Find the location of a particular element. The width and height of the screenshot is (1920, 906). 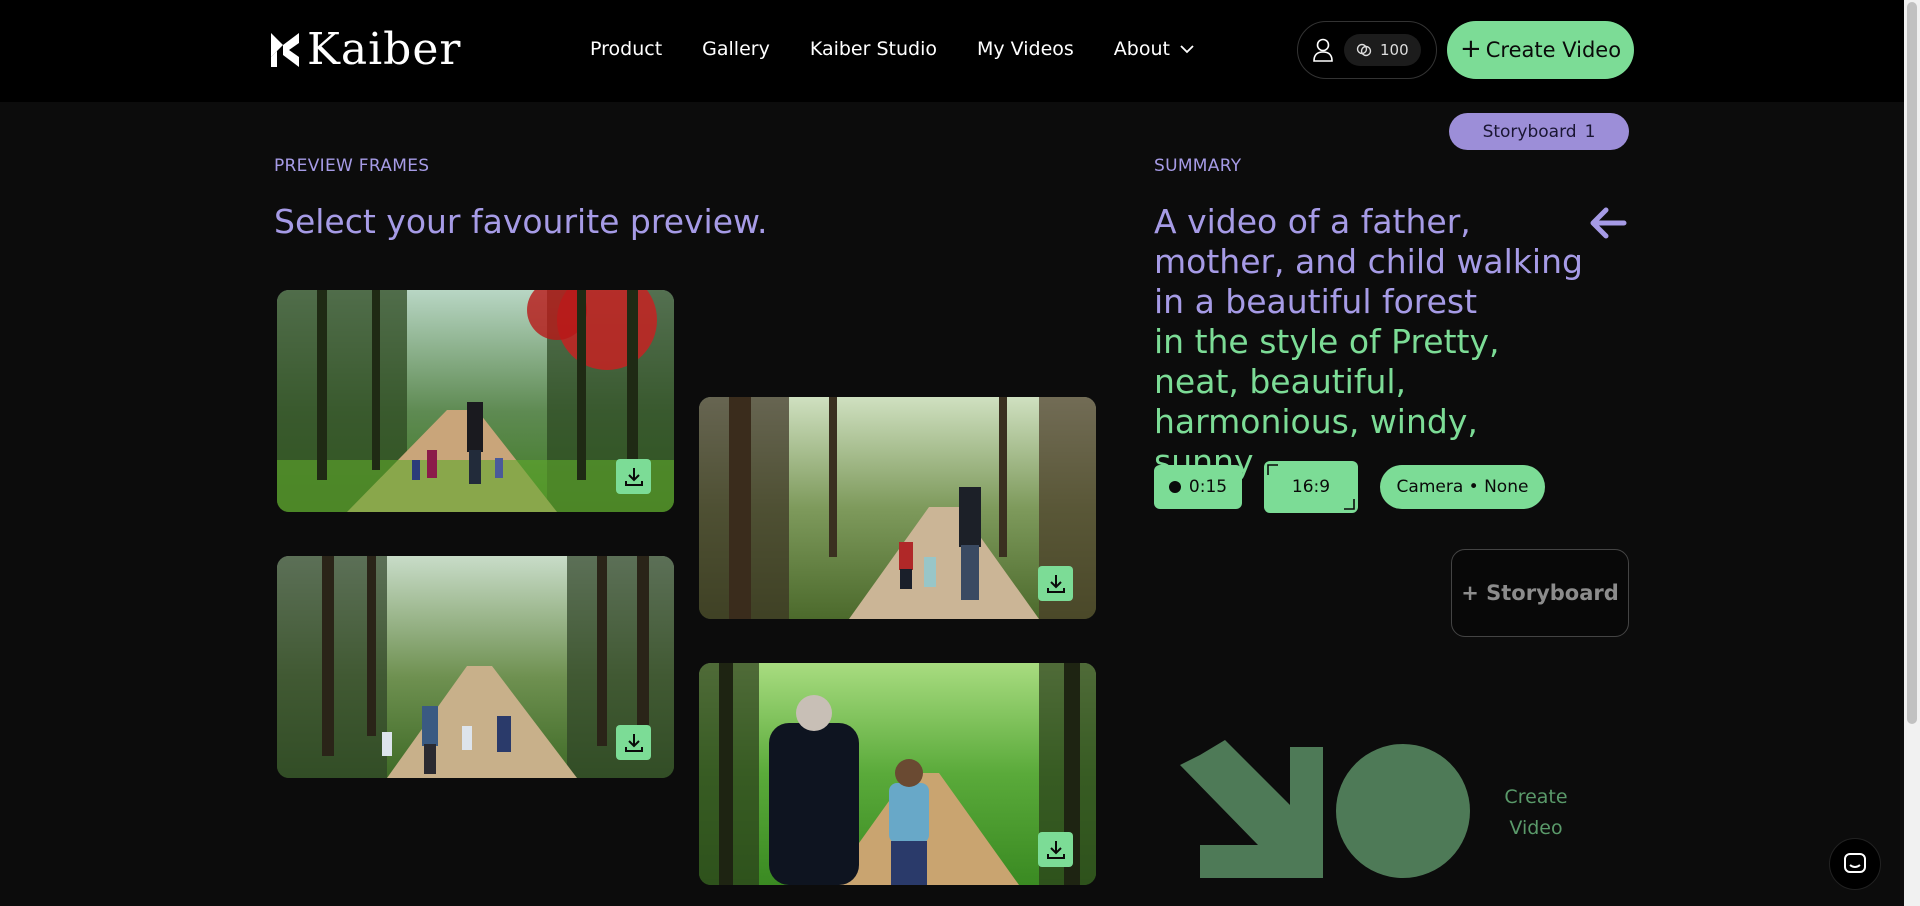

scrollbar-thumb is located at coordinates (1912, 363).